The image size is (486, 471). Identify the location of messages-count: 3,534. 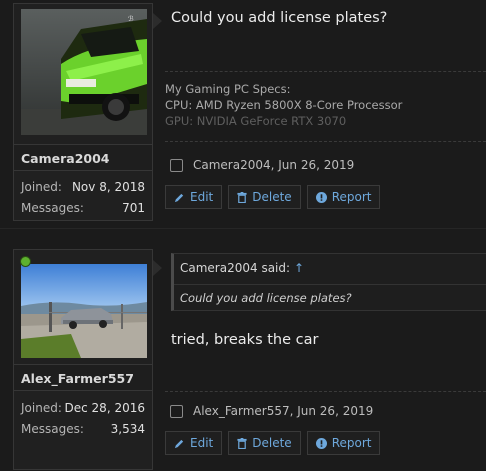
(127, 429).